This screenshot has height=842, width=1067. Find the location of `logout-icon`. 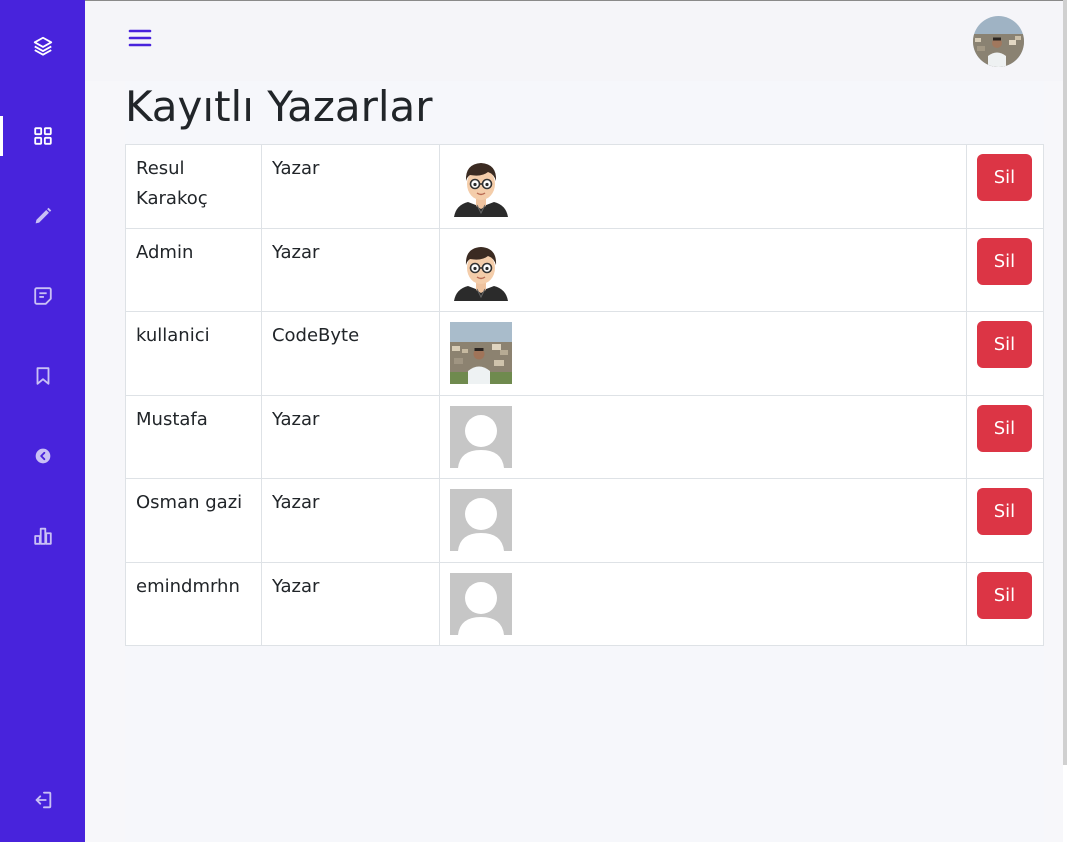

logout-icon is located at coordinates (43, 800).